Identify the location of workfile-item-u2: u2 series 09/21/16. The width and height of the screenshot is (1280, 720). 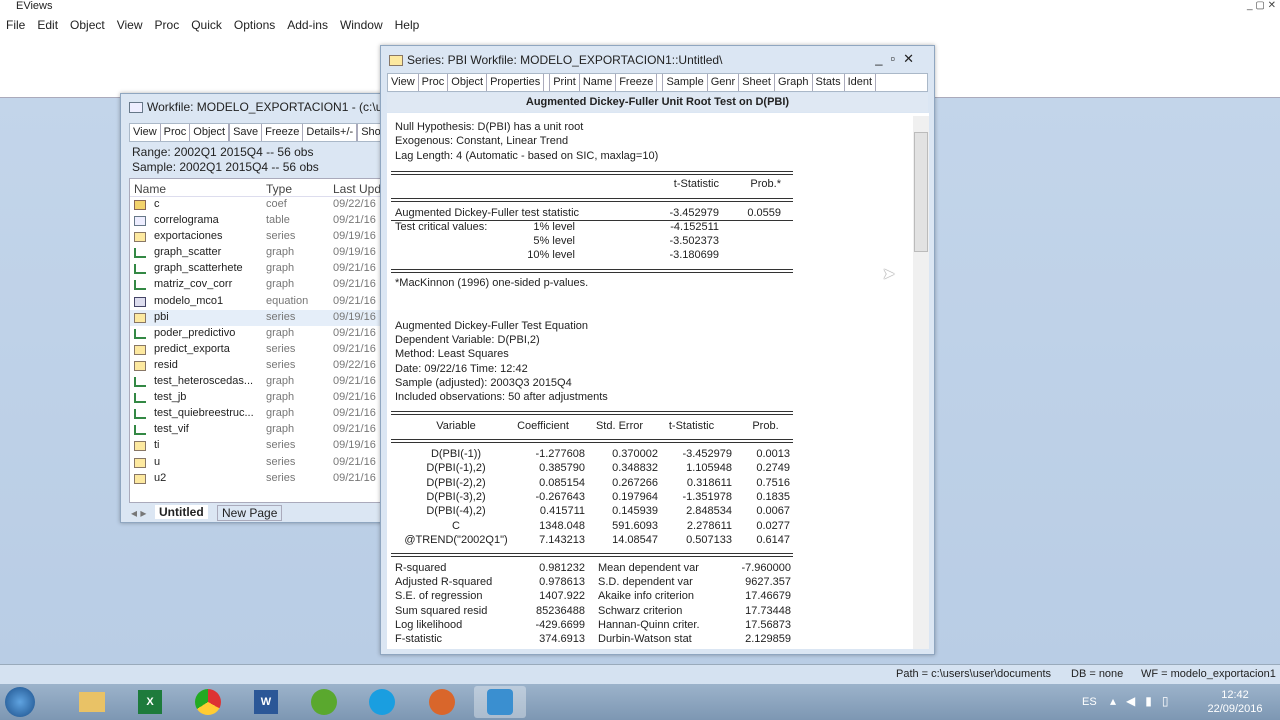
(260, 479).